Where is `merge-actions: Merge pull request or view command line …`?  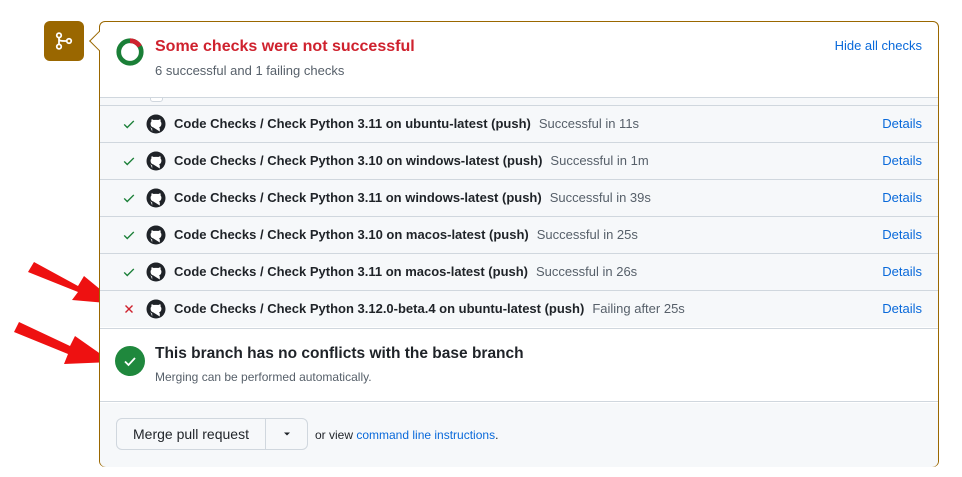
merge-actions: Merge pull request or view command line … is located at coordinates (519, 435).